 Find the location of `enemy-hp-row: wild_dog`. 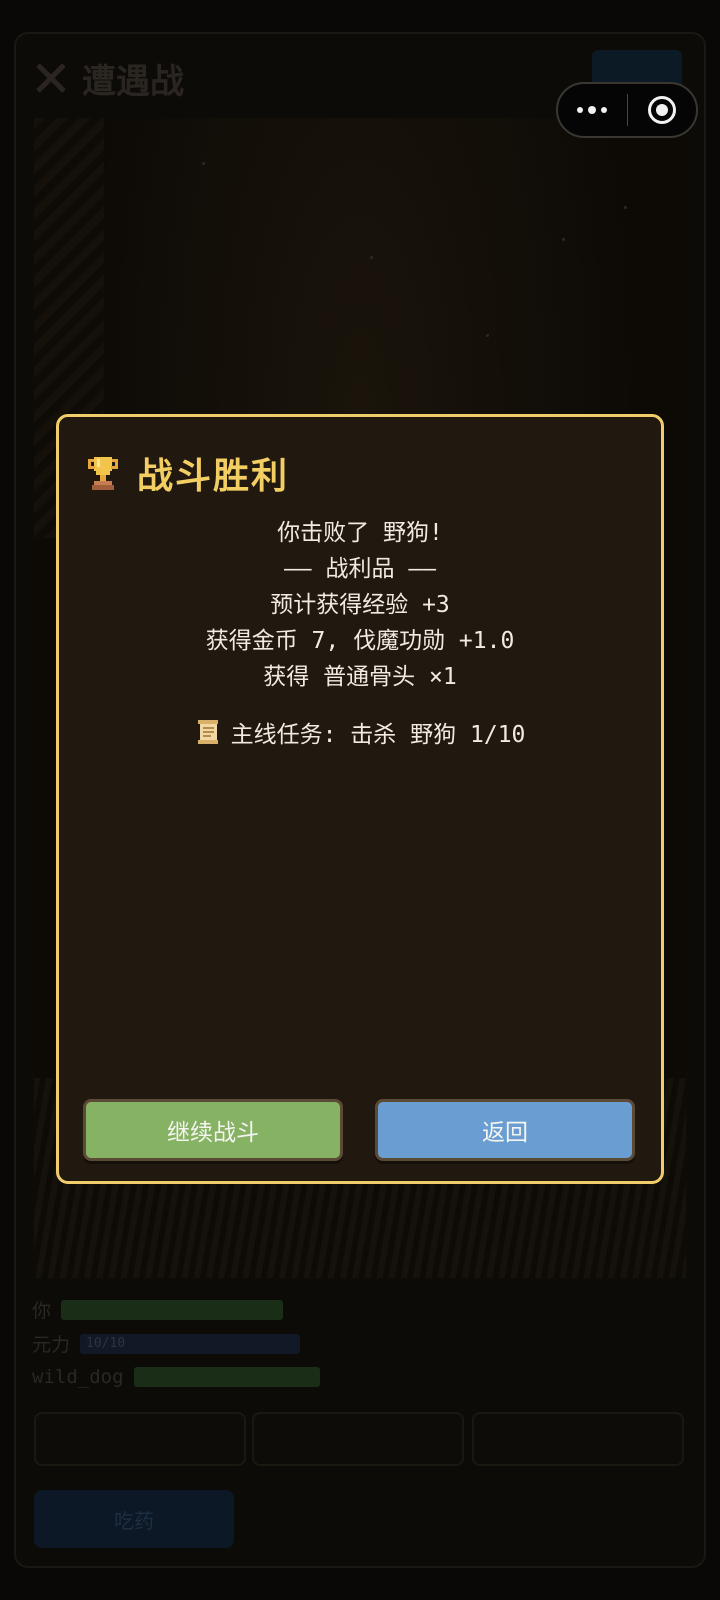

enemy-hp-row: wild_dog is located at coordinates (176, 1377).